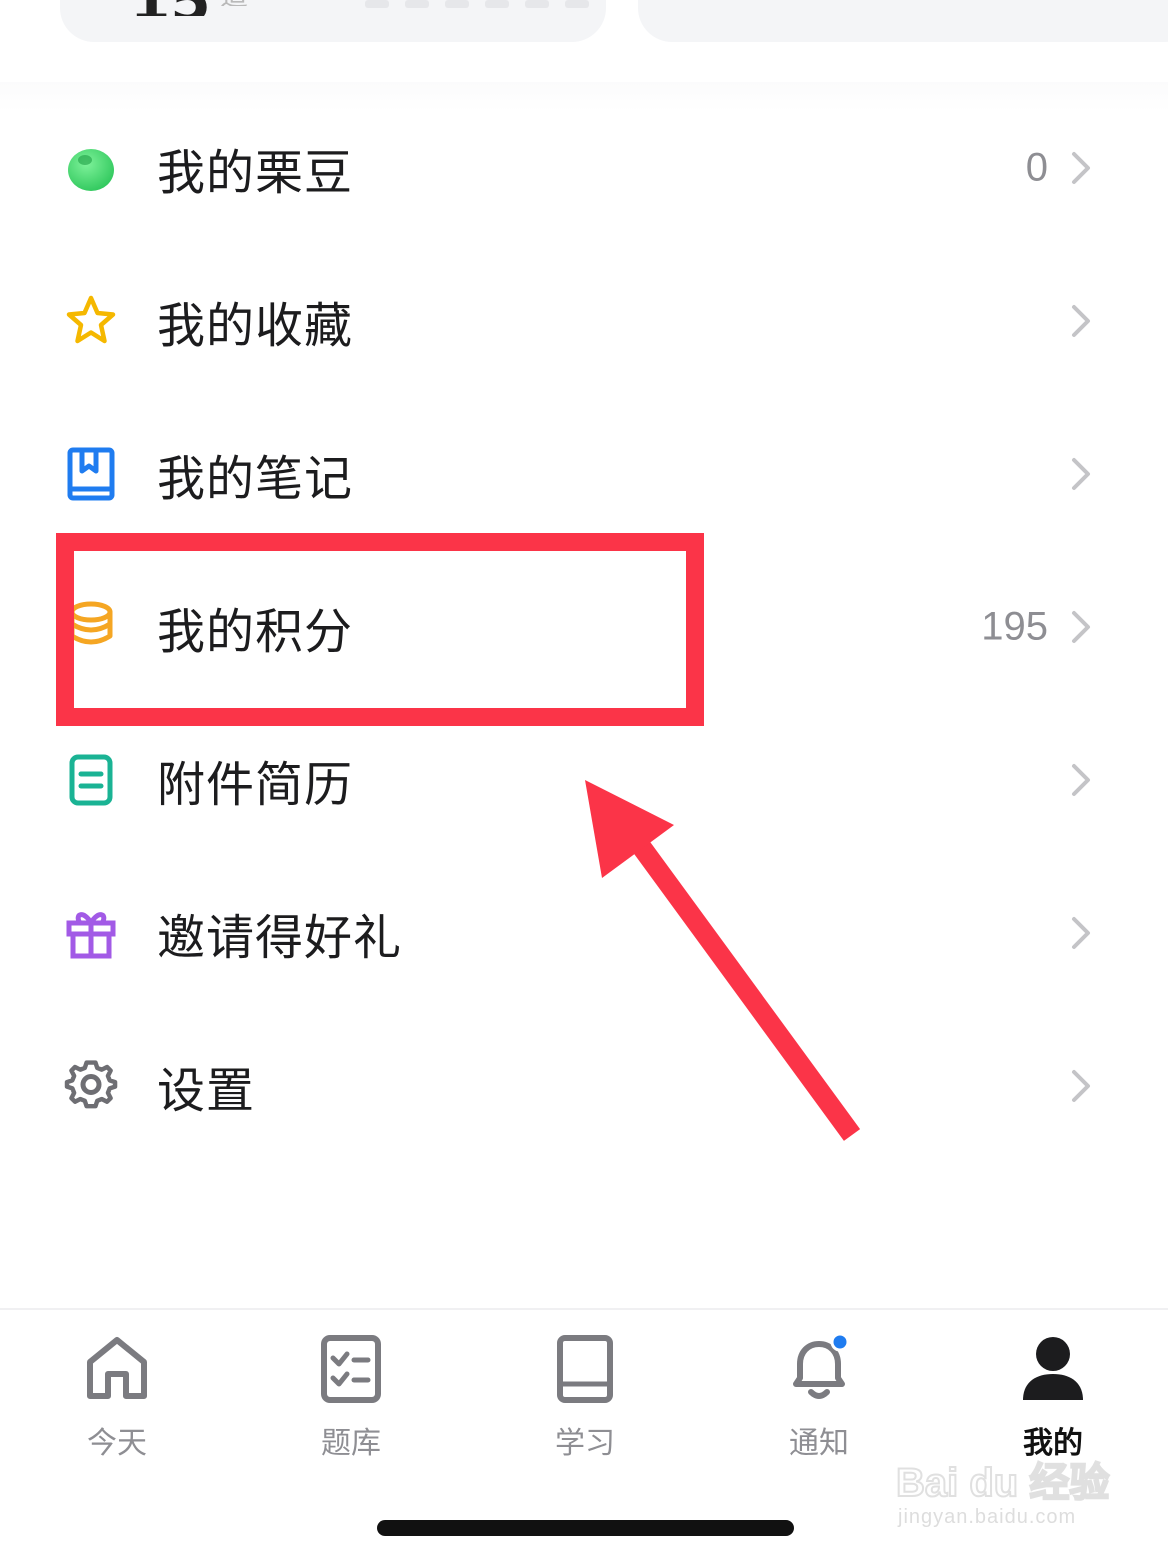 This screenshot has height=1561, width=1168. Describe the element at coordinates (91, 779) in the screenshot. I see `resume-icon` at that location.